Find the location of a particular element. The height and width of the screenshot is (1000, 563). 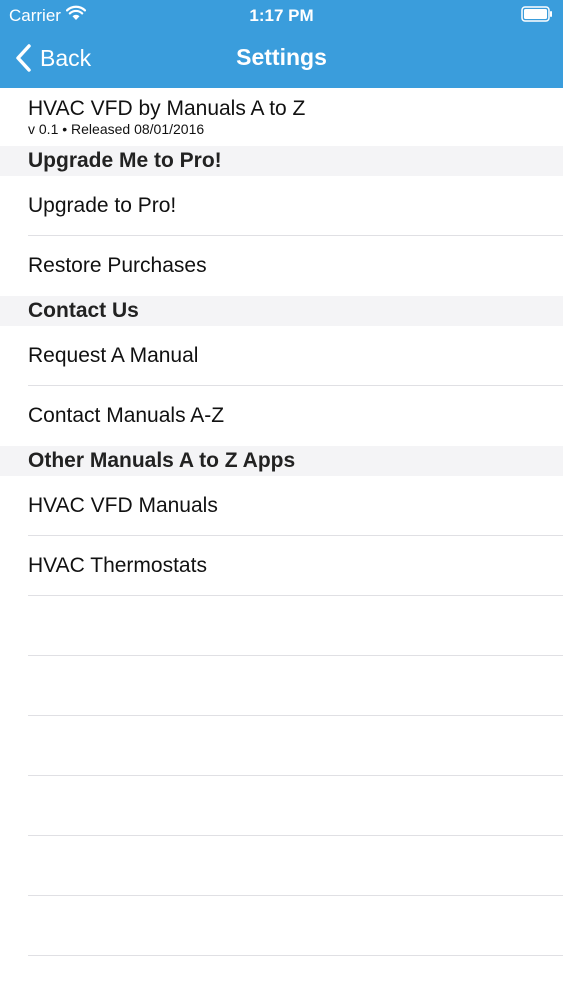

header: Carrier 1:17 PM Back Settings is located at coordinates (281, 44).